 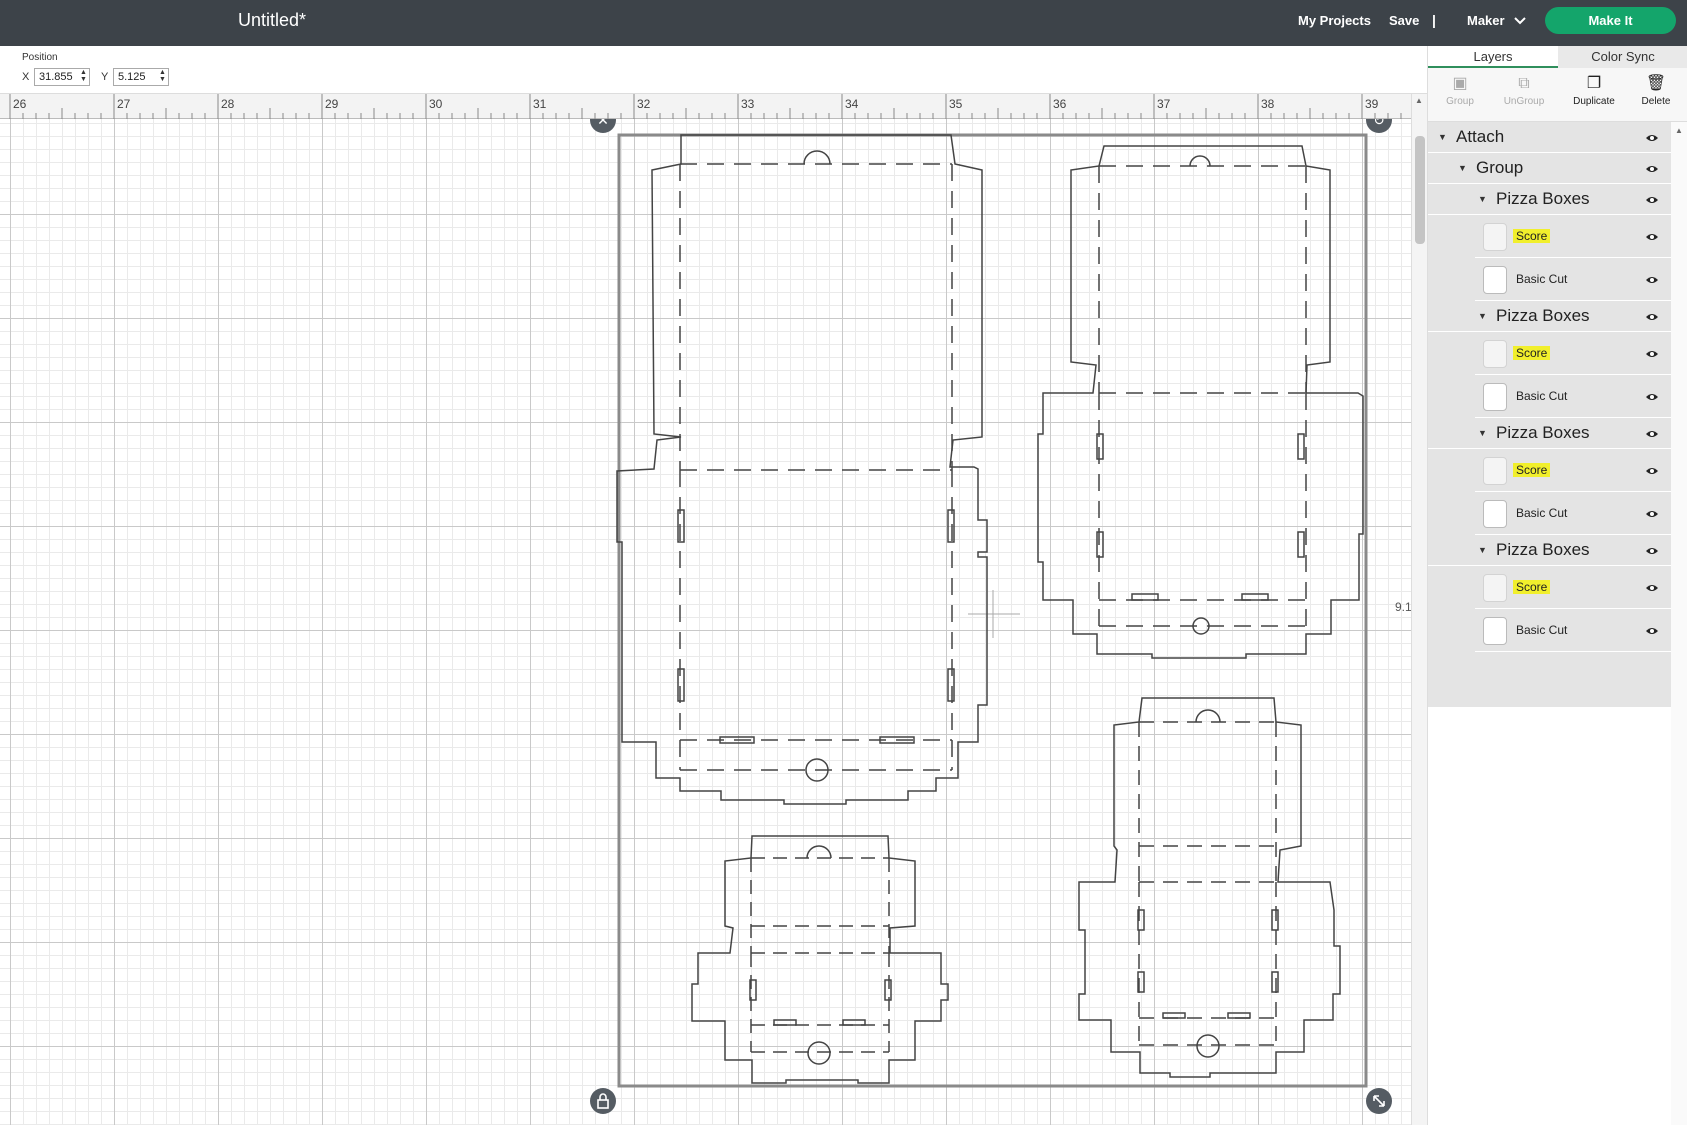 What do you see at coordinates (83, 77) in the screenshot?
I see `x-stepper-icon: ▲▼` at bounding box center [83, 77].